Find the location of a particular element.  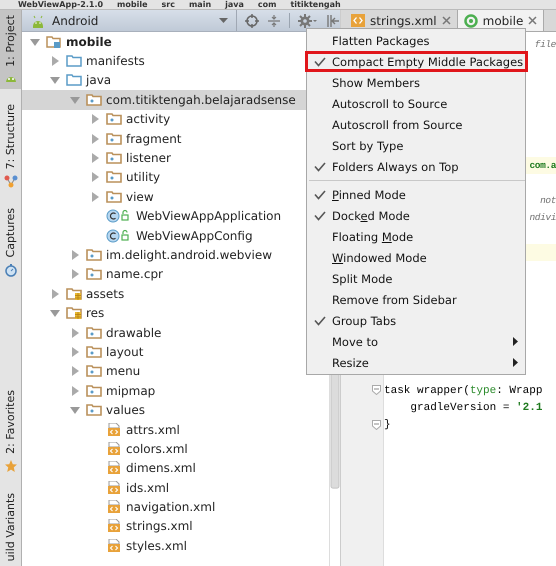

tool-window-tab: 7: Structure is located at coordinates (10, 146).